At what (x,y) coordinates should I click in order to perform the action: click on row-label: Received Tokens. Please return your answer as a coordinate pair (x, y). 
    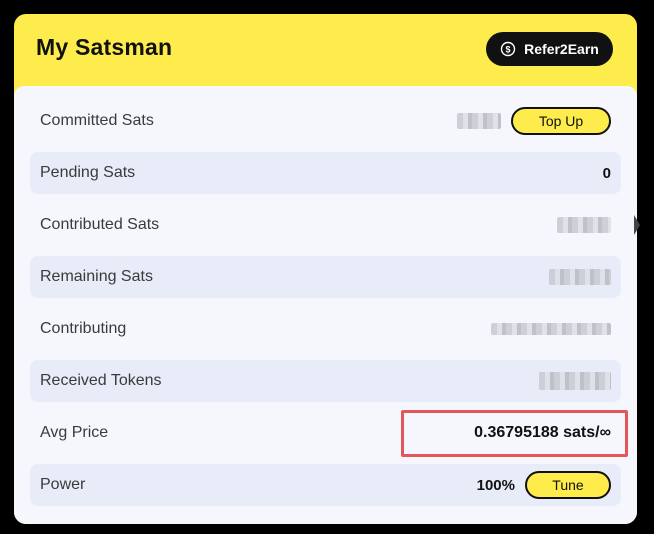
    Looking at the image, I should click on (101, 380).